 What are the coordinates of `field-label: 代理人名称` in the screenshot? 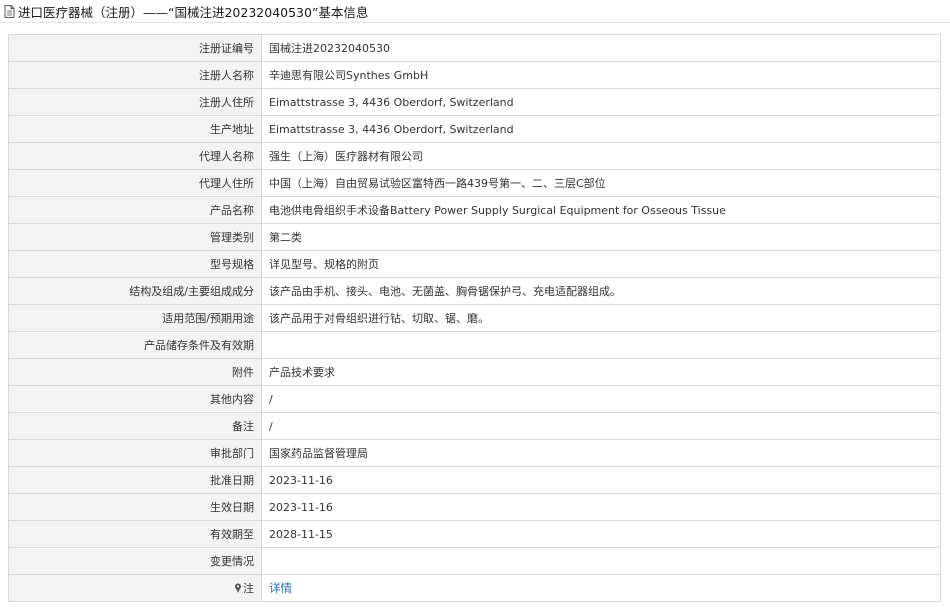 It's located at (135, 156).